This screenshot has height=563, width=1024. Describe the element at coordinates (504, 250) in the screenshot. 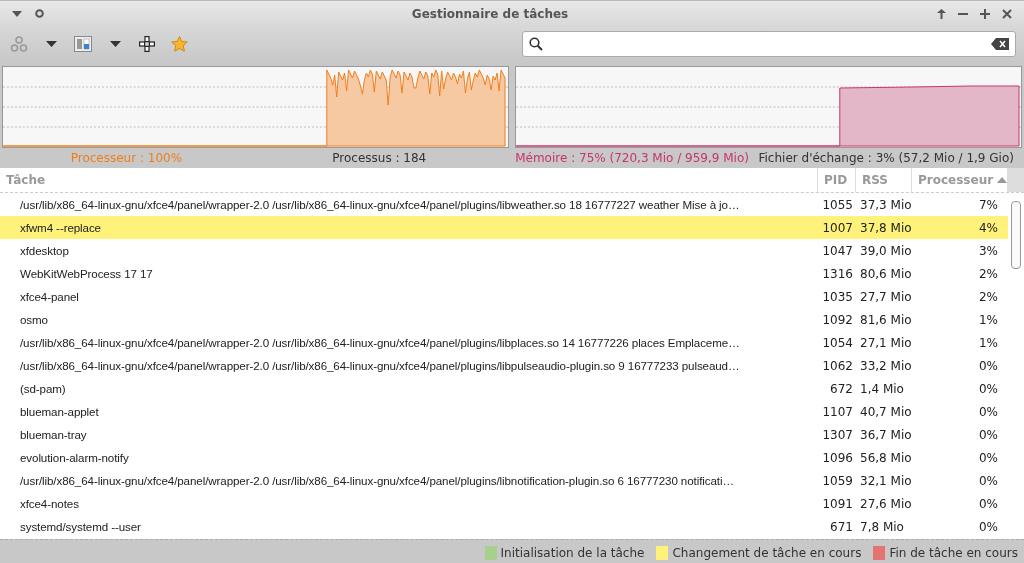

I see `table-row: xfdesktop 1047 39,0 Mio 3%` at that location.